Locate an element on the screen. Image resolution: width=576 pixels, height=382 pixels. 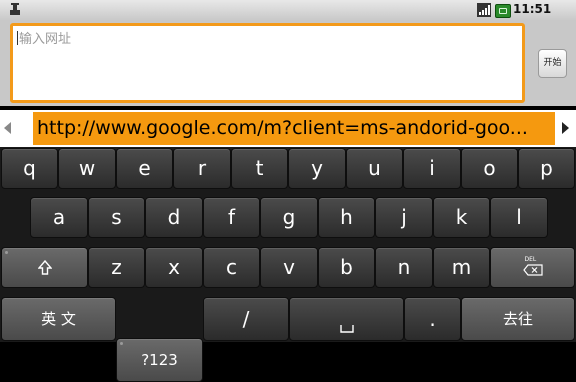
key-t: t is located at coordinates (259, 168).